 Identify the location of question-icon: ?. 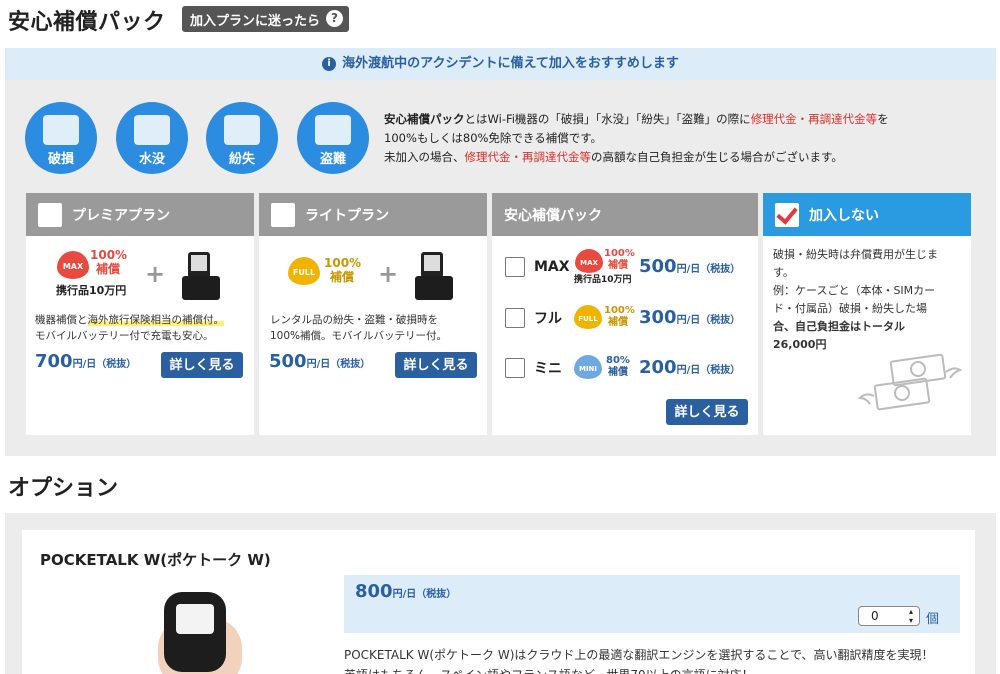
(335, 18).